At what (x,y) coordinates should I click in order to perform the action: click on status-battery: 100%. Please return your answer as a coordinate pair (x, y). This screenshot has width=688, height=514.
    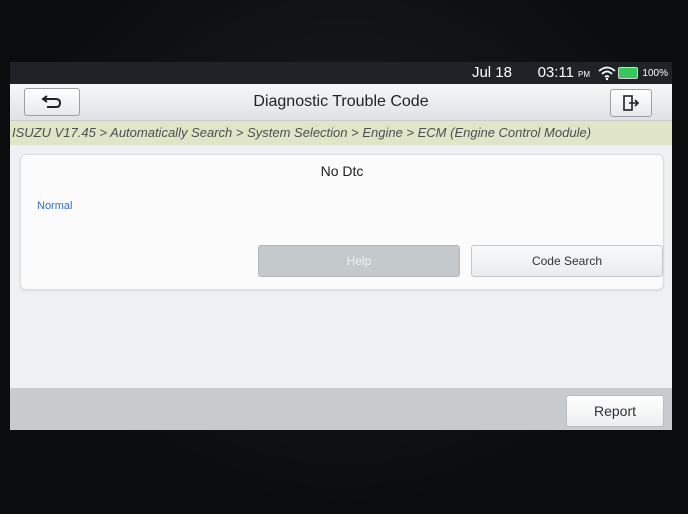
    Looking at the image, I should click on (655, 73).